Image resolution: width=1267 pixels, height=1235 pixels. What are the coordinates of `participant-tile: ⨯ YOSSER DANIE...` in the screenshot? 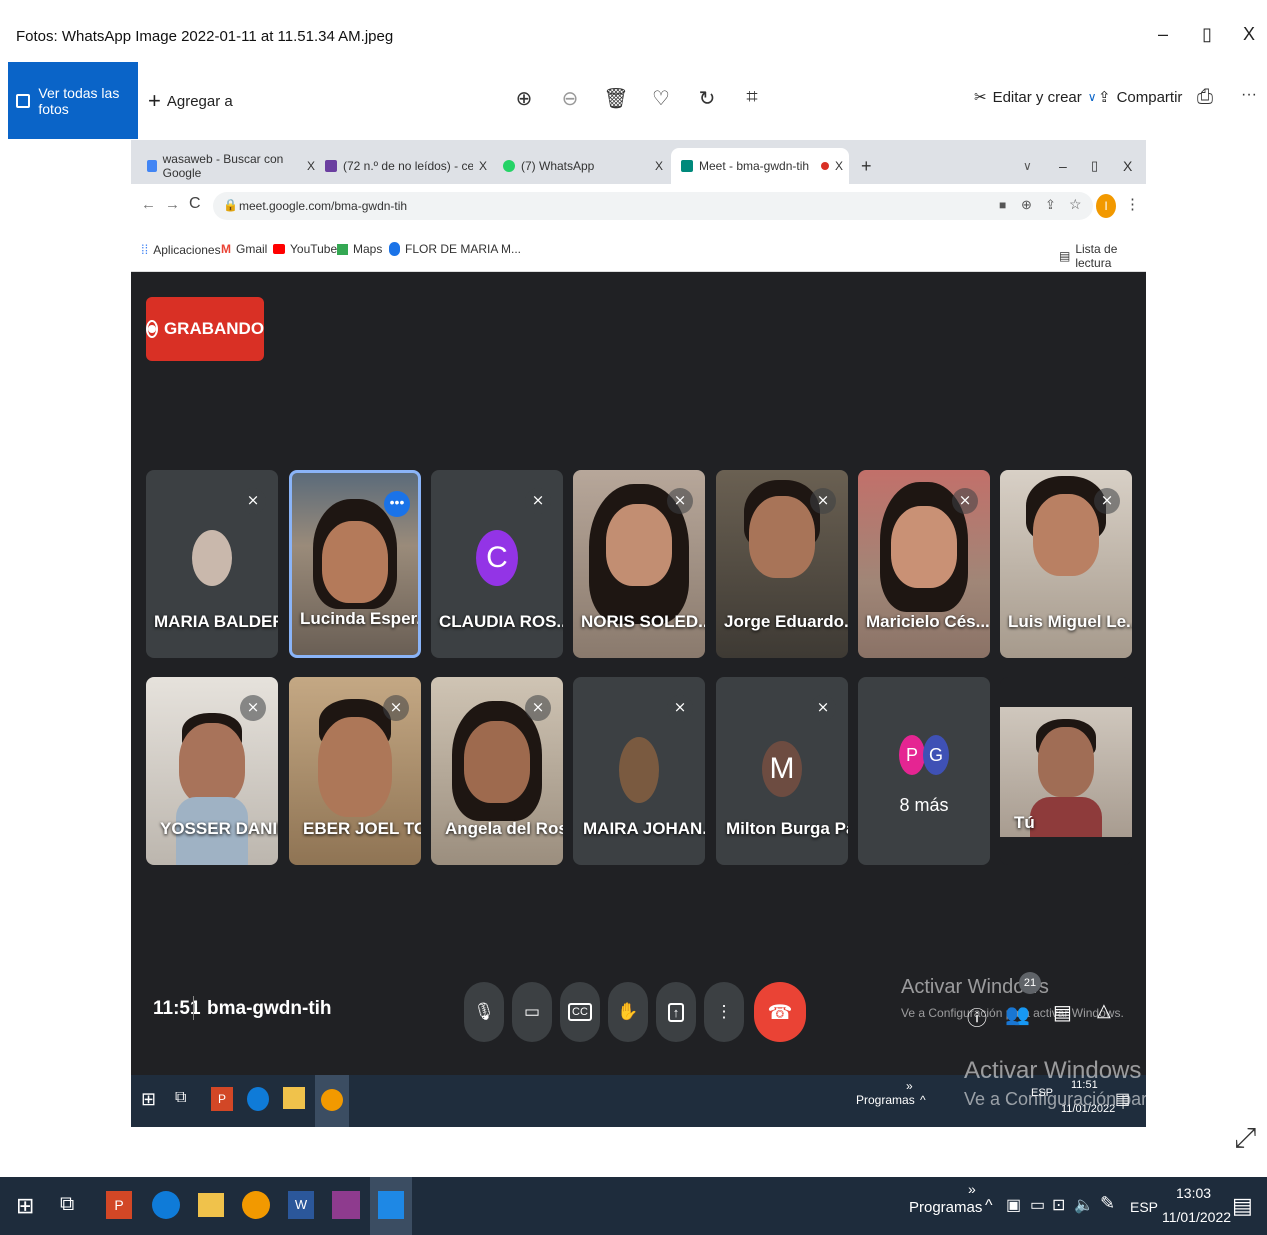 It's located at (212, 771).